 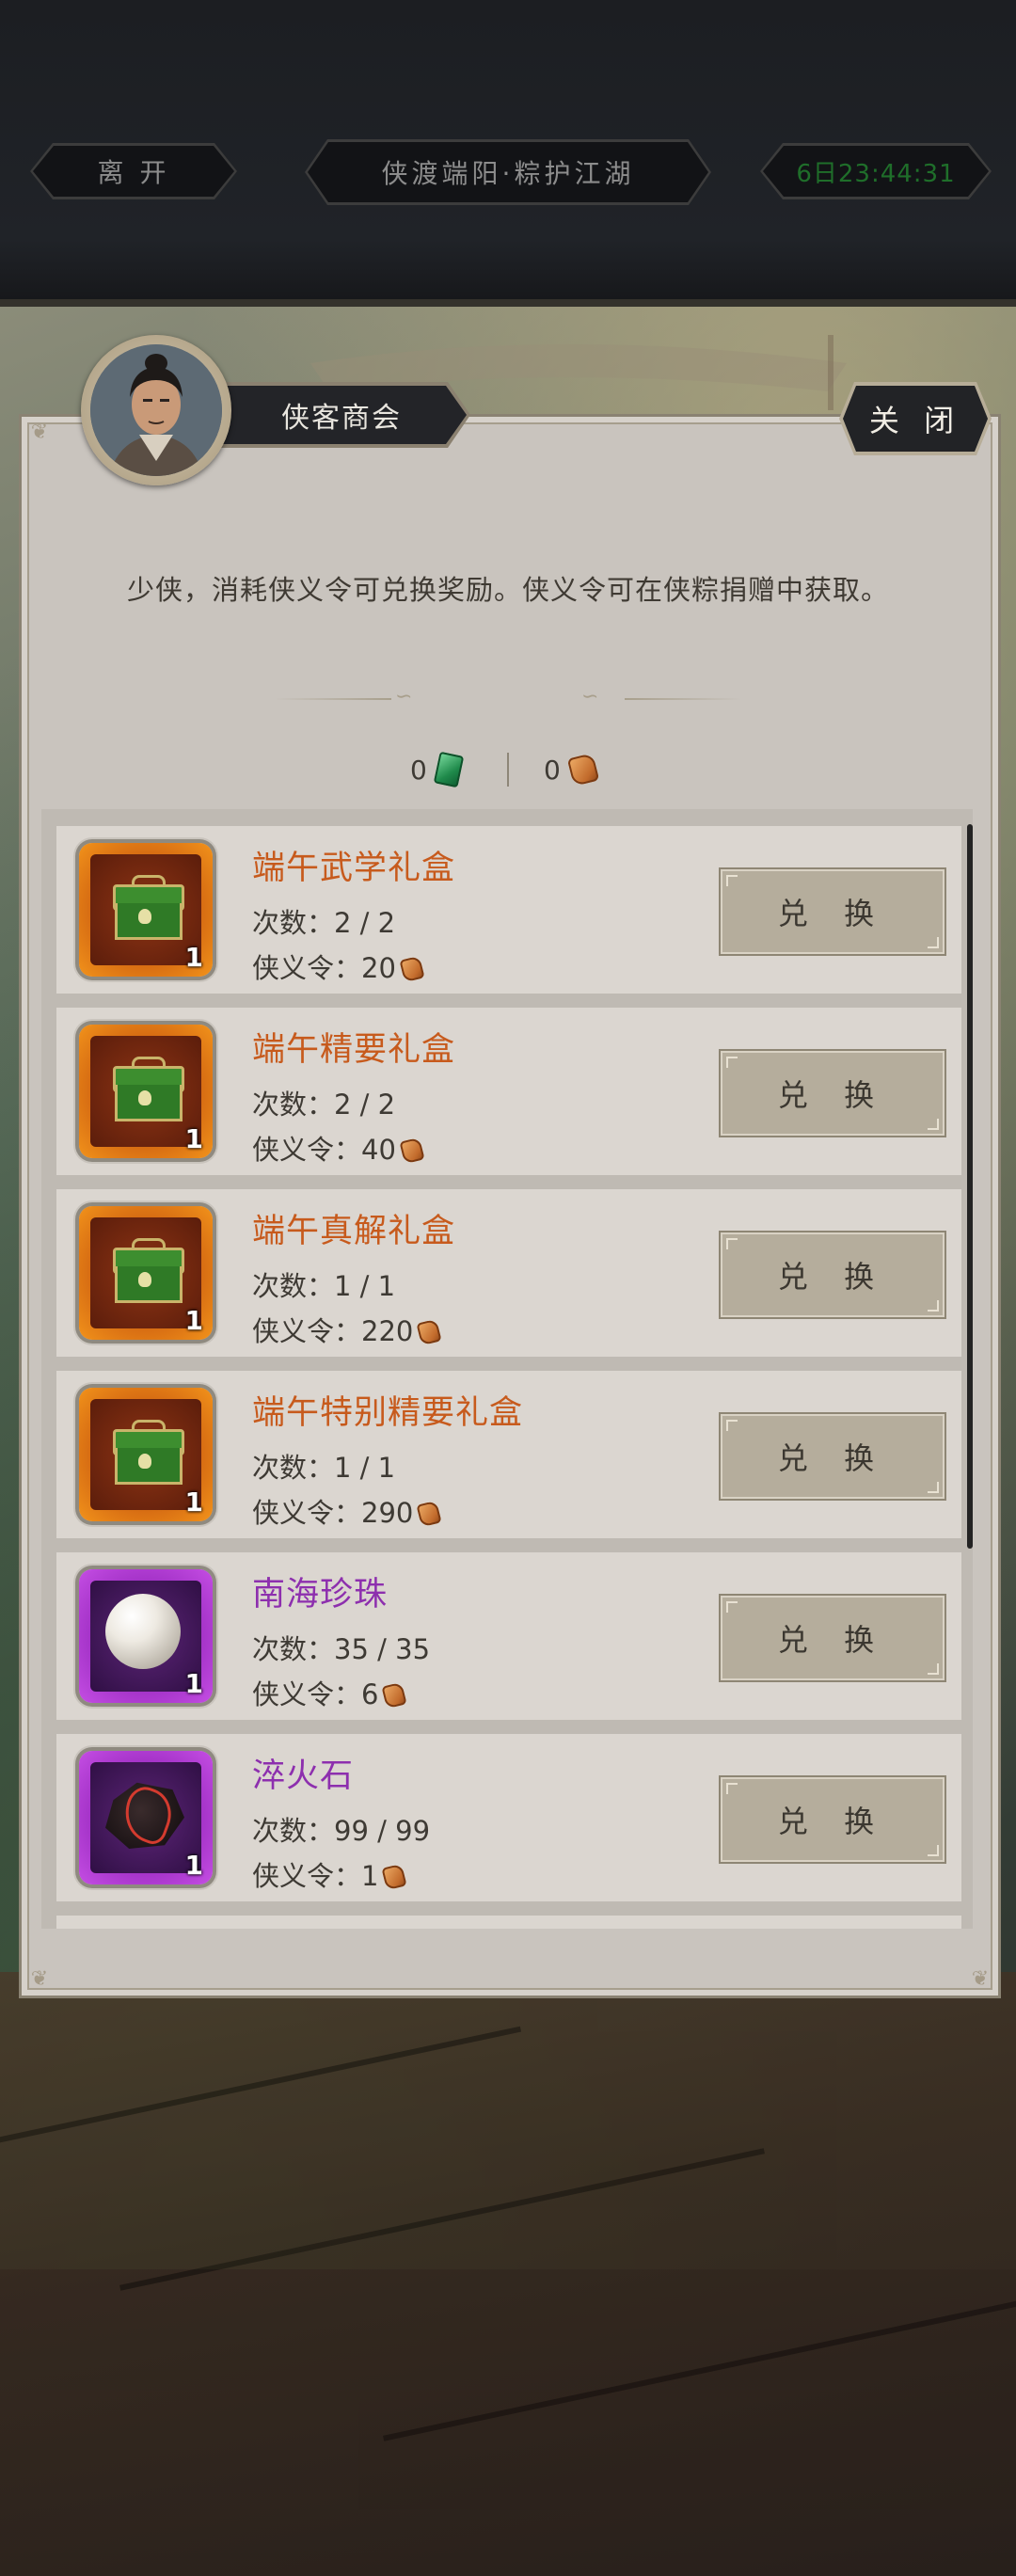 What do you see at coordinates (509, 1922) in the screenshot?
I see `list-item-partial` at bounding box center [509, 1922].